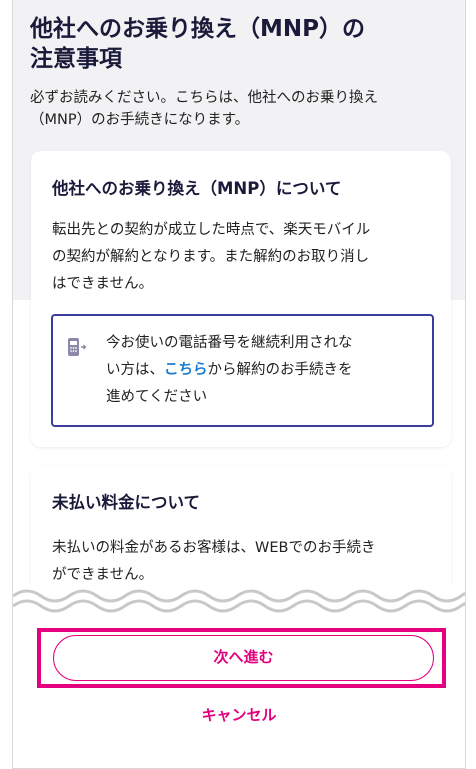 The height and width of the screenshot is (769, 476). Describe the element at coordinates (77, 347) in the screenshot. I see `phone-transfer-icon` at that location.